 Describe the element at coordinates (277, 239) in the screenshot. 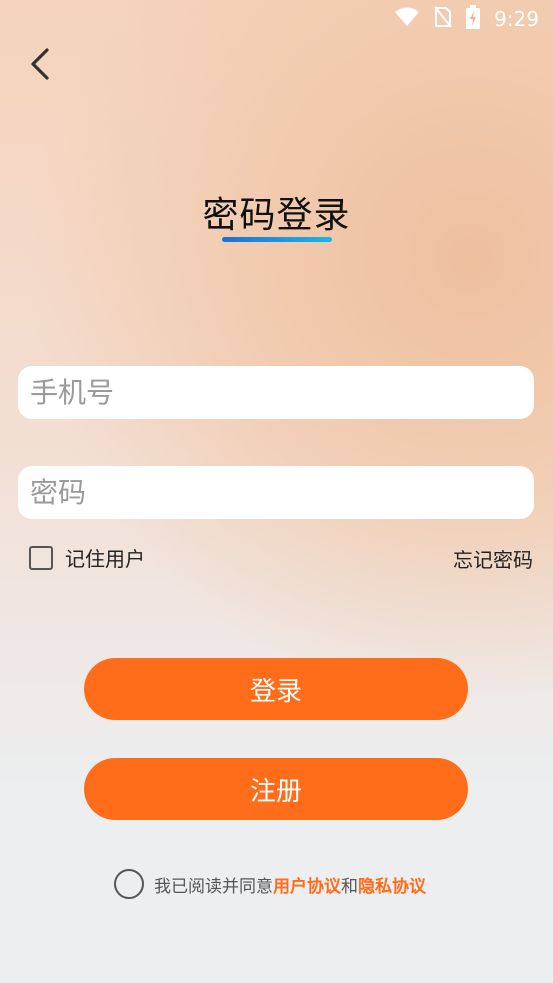

I see `title-underline` at that location.